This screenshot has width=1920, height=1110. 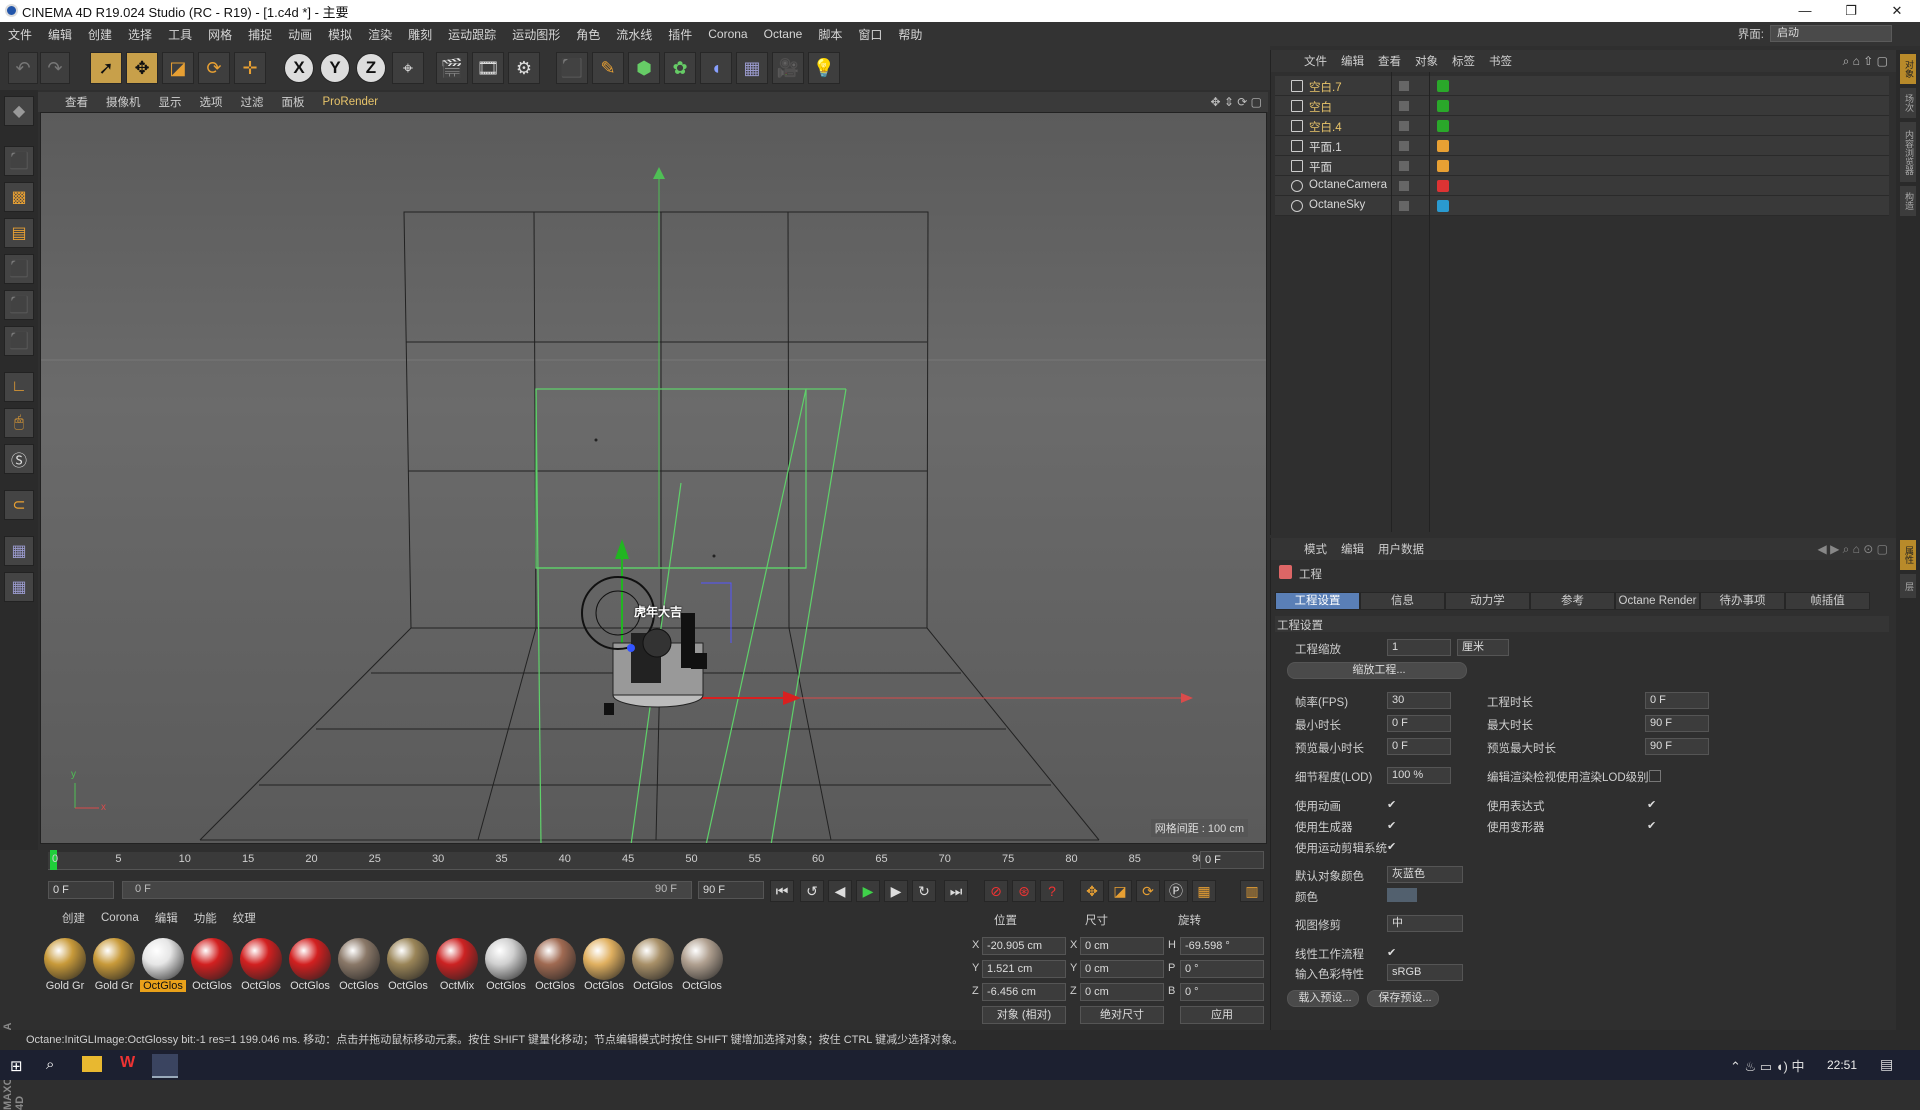 What do you see at coordinates (1851, 11) in the screenshot?
I see `maximize-button: ❐` at bounding box center [1851, 11].